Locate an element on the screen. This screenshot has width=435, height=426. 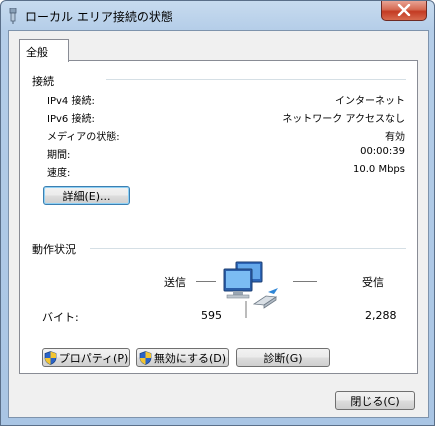
media-state-value: 有効 is located at coordinates (395, 137).